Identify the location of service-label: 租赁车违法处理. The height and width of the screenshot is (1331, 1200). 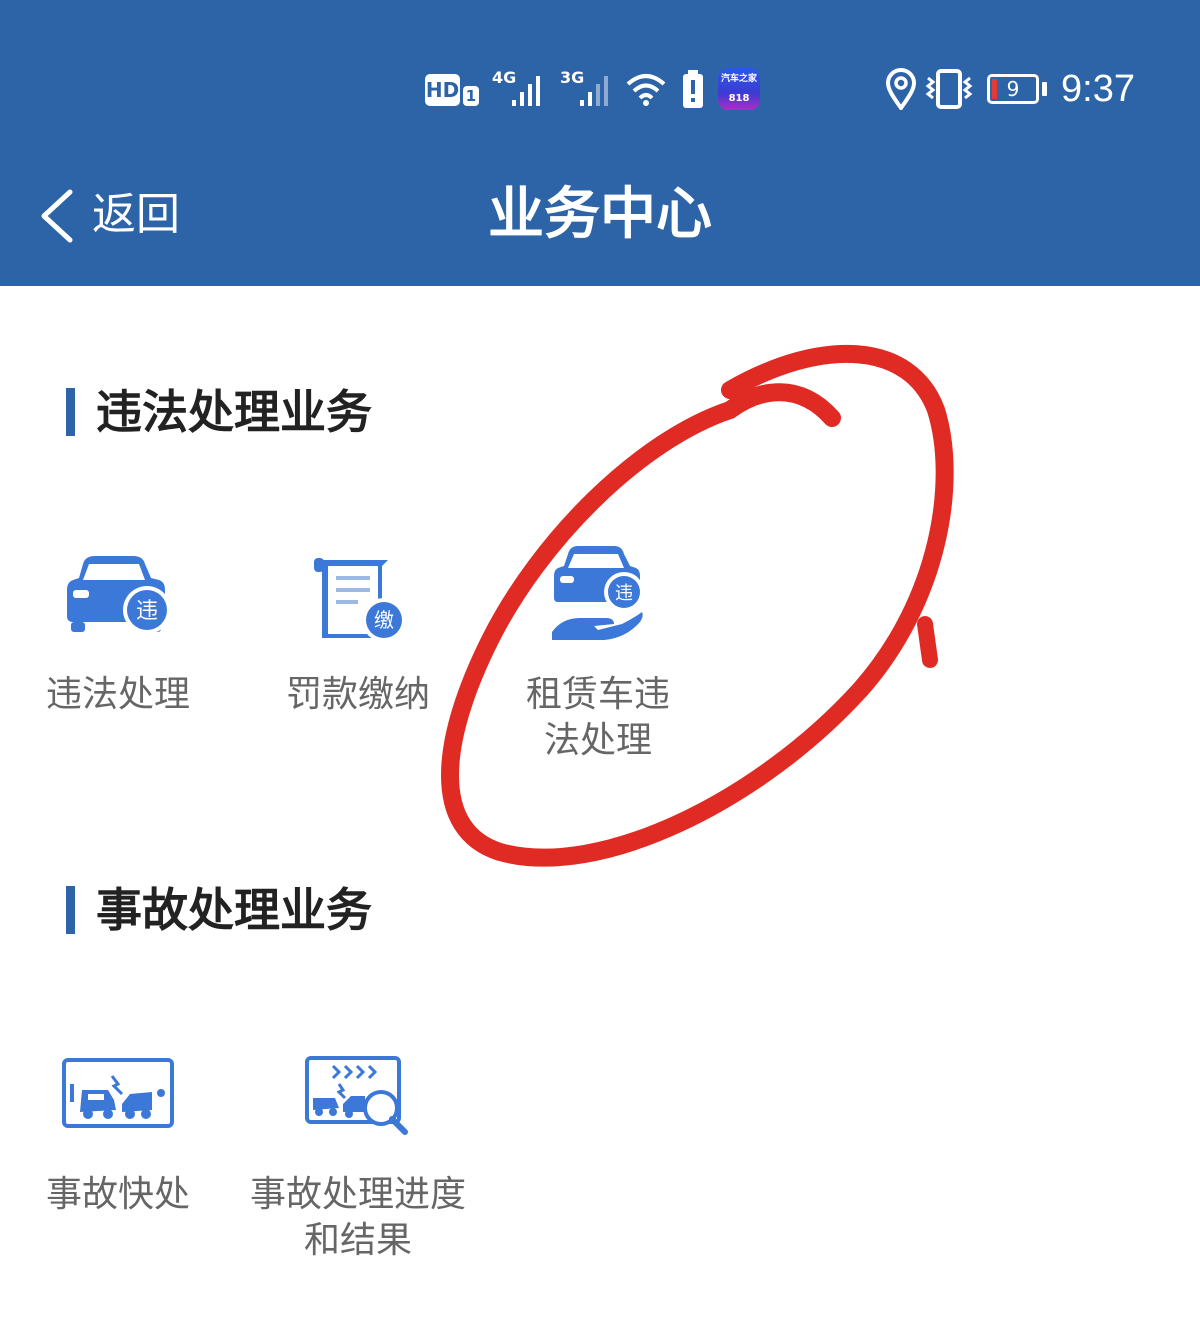
(597, 717).